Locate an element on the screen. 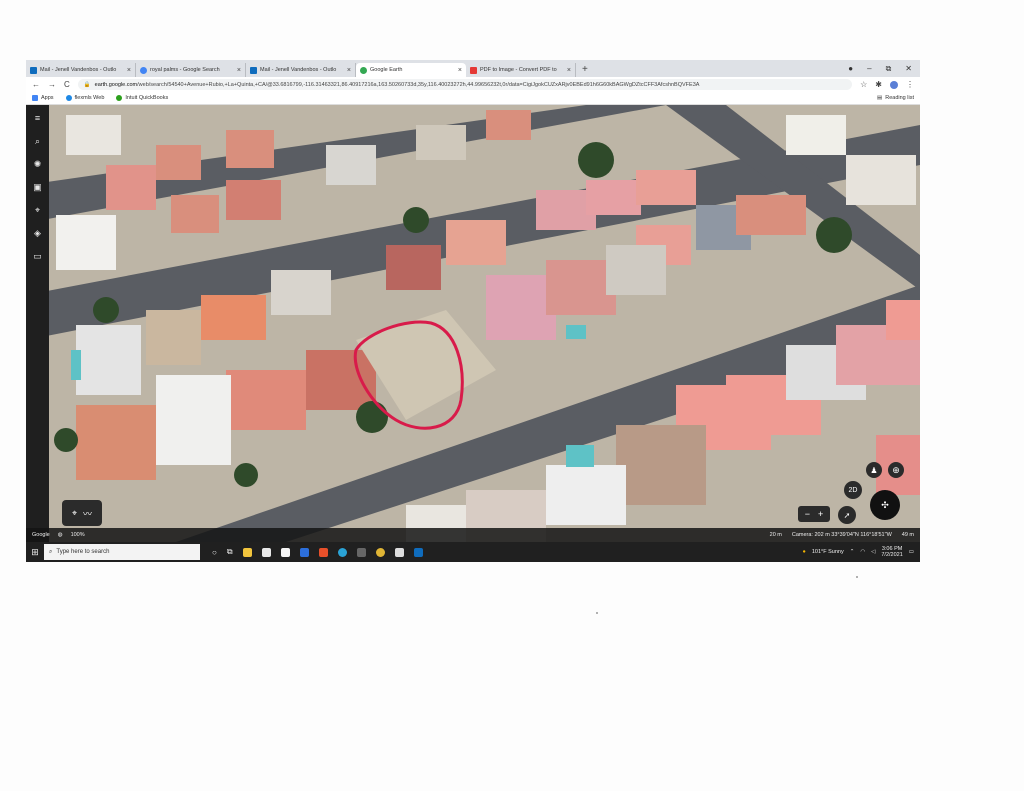 This screenshot has height=791, width=1024. menu-icon: ≡ is located at coordinates (38, 118).